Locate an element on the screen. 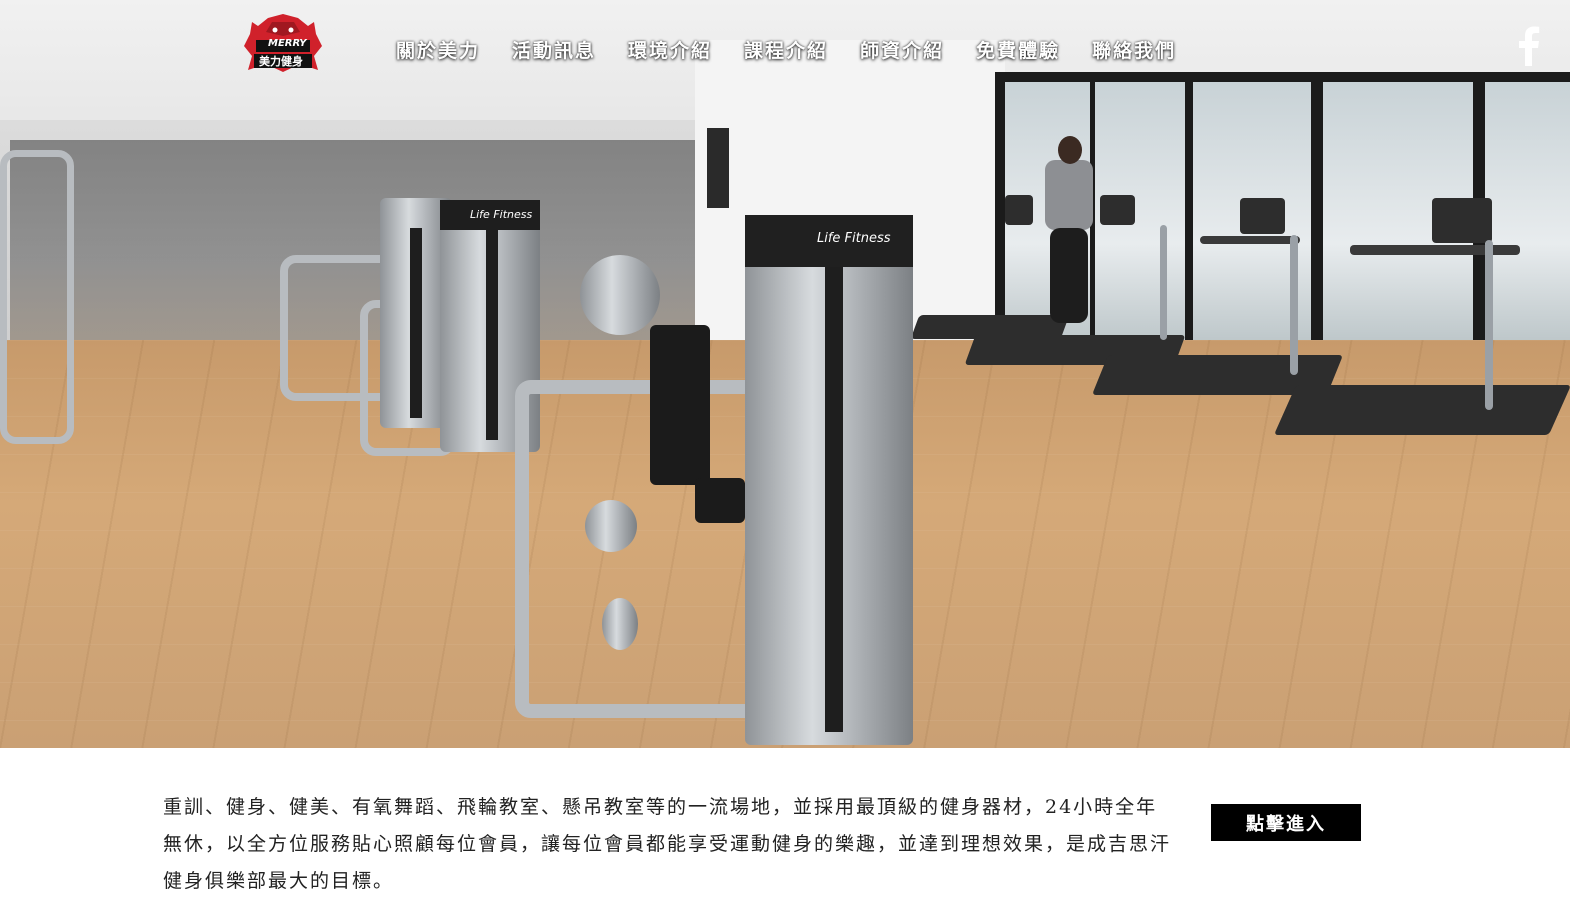 The height and width of the screenshot is (900, 1570). person-legs is located at coordinates (1069, 275).